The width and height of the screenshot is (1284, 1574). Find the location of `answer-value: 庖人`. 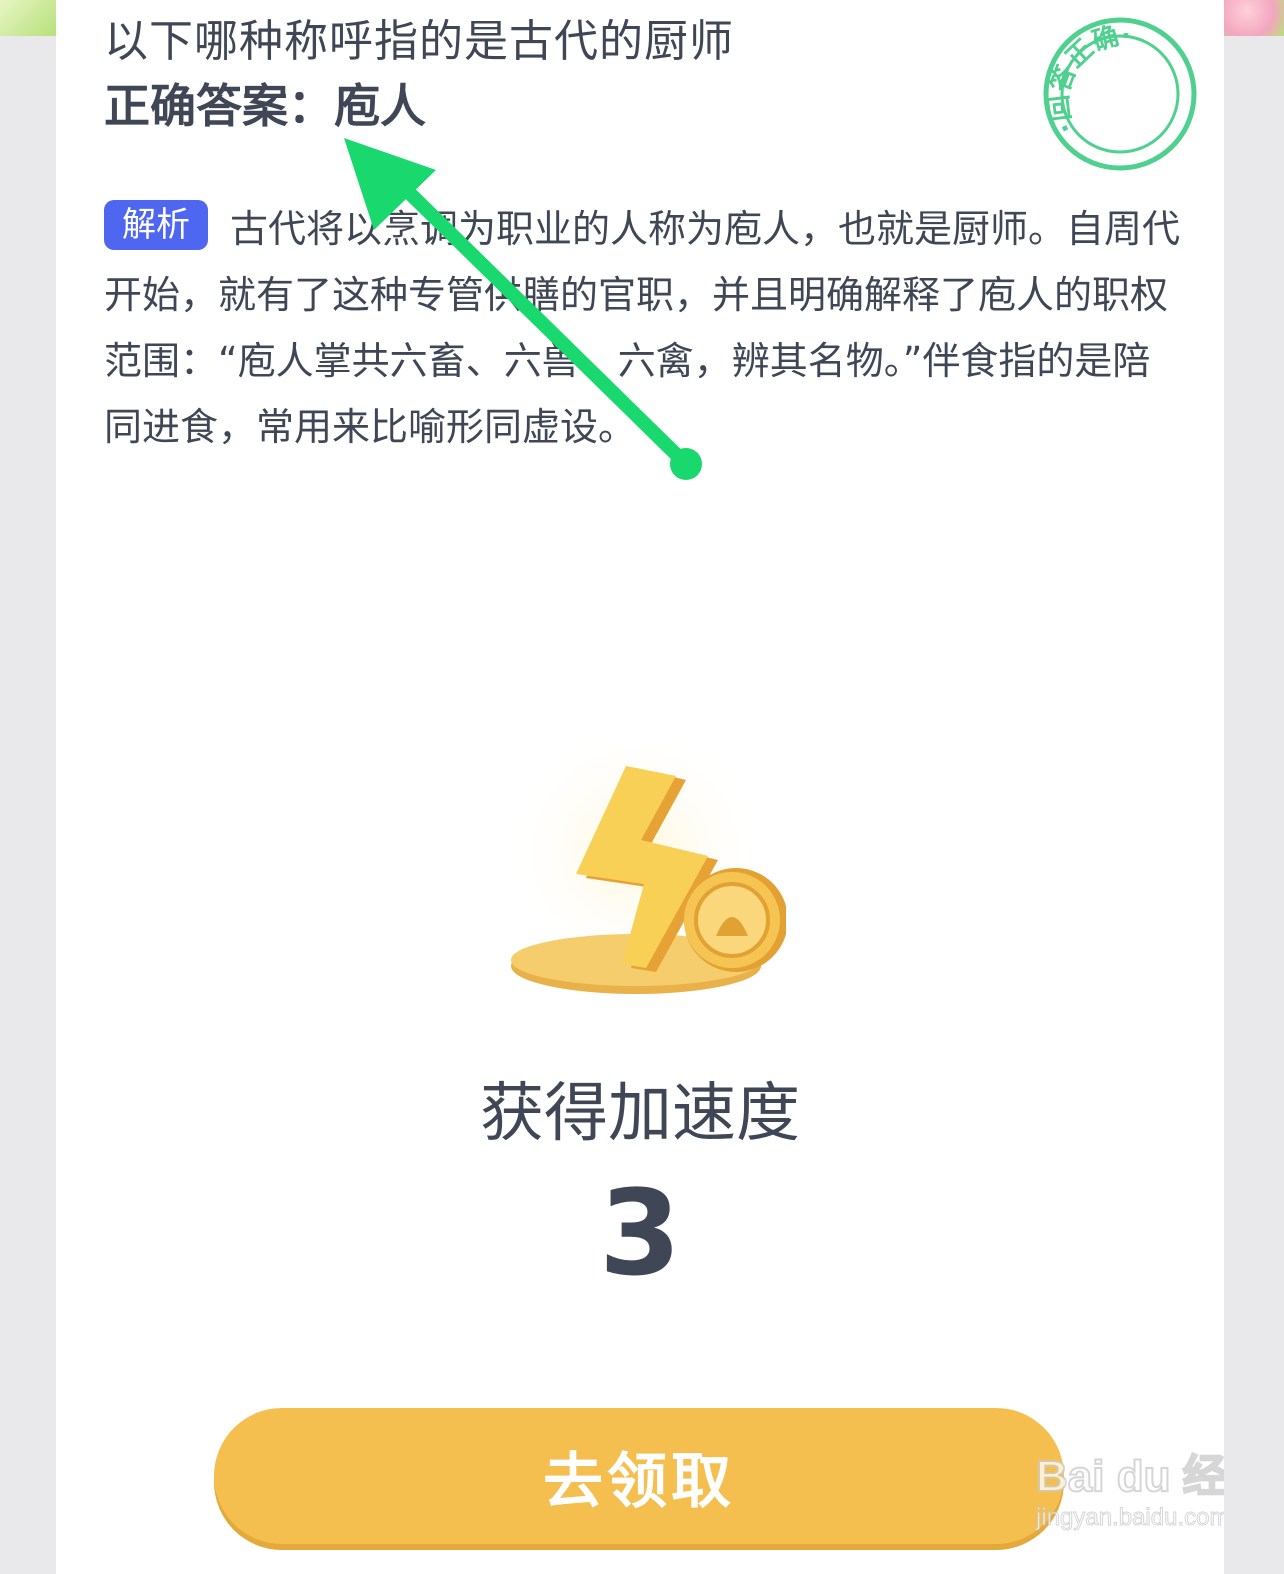

answer-value: 庖人 is located at coordinates (380, 106).